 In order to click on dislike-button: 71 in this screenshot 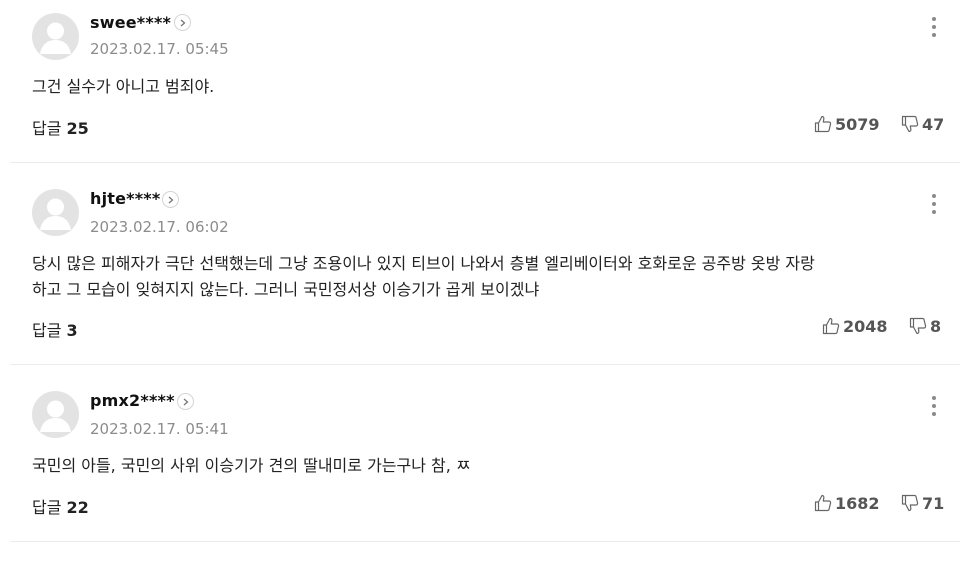, I will do `click(922, 503)`.